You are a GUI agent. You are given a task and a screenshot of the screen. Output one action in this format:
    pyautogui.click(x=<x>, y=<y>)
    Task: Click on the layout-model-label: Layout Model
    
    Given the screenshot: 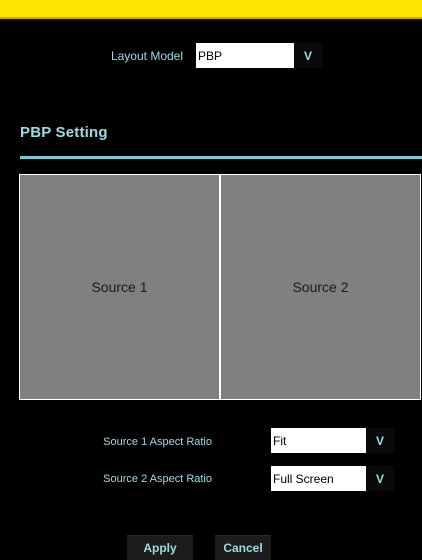 What is the action you would take?
    pyautogui.click(x=146, y=56)
    